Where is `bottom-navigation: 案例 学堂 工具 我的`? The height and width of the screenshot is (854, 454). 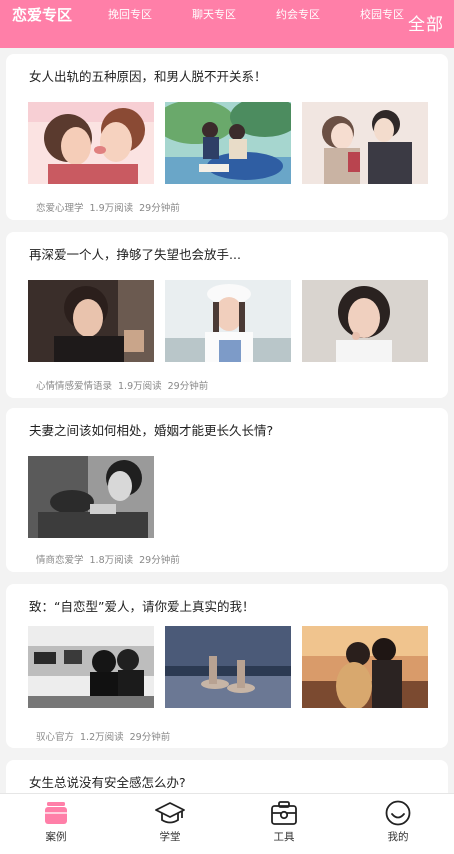
bottom-navigation: 案例 学堂 工具 我的 is located at coordinates (227, 823).